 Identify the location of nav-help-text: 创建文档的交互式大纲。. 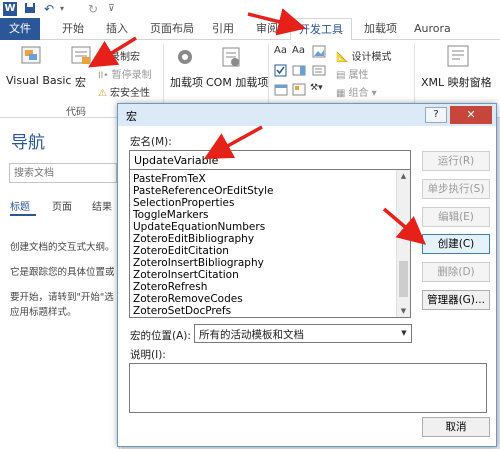
(62, 247).